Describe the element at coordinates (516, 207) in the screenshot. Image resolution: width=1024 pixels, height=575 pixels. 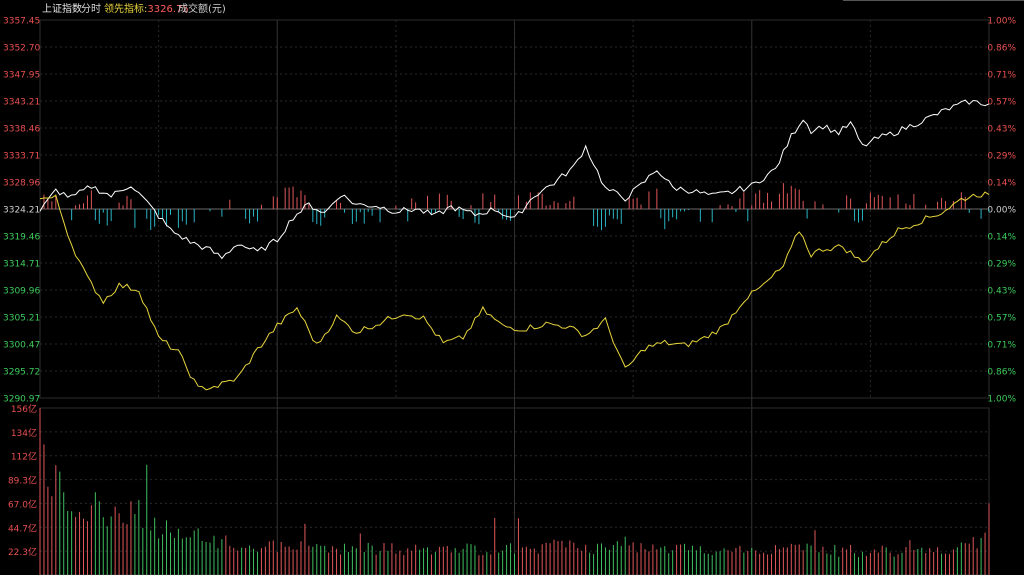
I see `momentum-bars` at that location.